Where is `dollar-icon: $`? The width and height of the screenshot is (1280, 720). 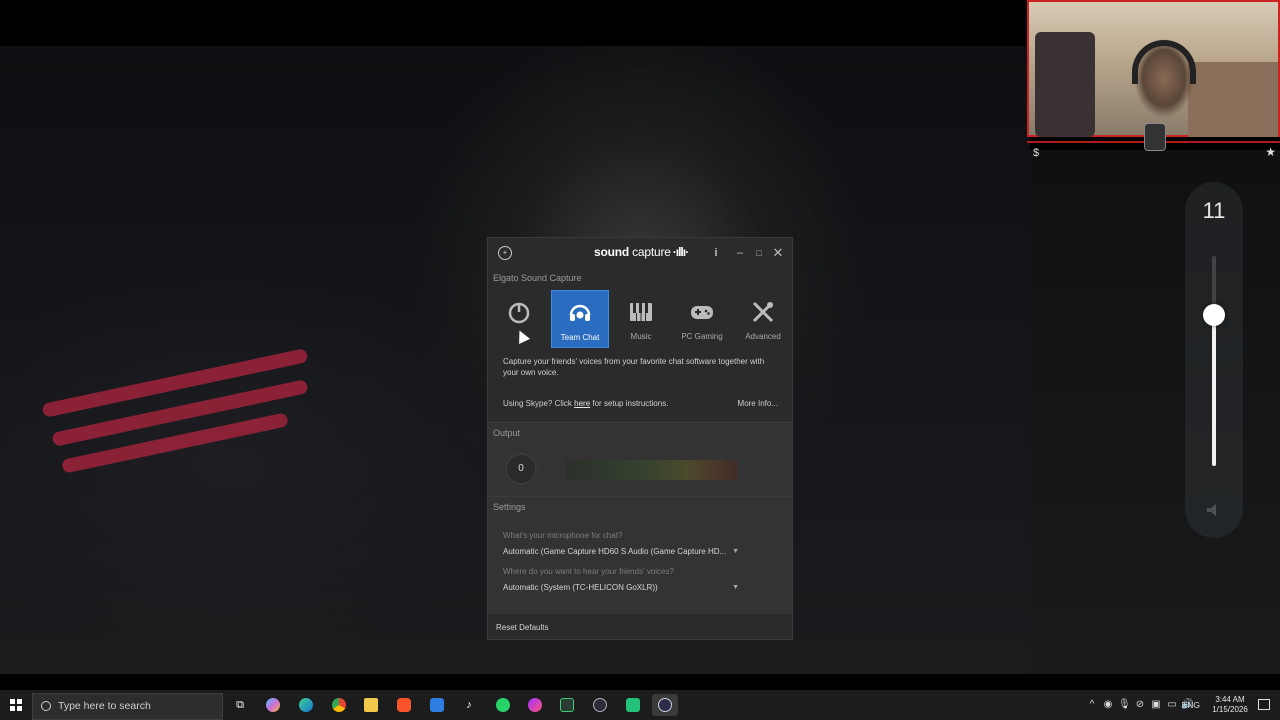
dollar-icon: $ is located at coordinates (1036, 153).